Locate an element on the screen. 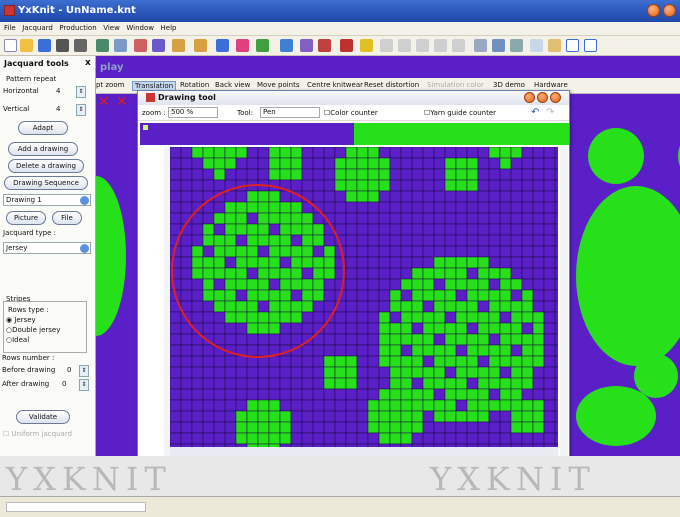 Image resolution: width=680 pixels, height=517 pixels. validate-button: Validate is located at coordinates (43, 417).